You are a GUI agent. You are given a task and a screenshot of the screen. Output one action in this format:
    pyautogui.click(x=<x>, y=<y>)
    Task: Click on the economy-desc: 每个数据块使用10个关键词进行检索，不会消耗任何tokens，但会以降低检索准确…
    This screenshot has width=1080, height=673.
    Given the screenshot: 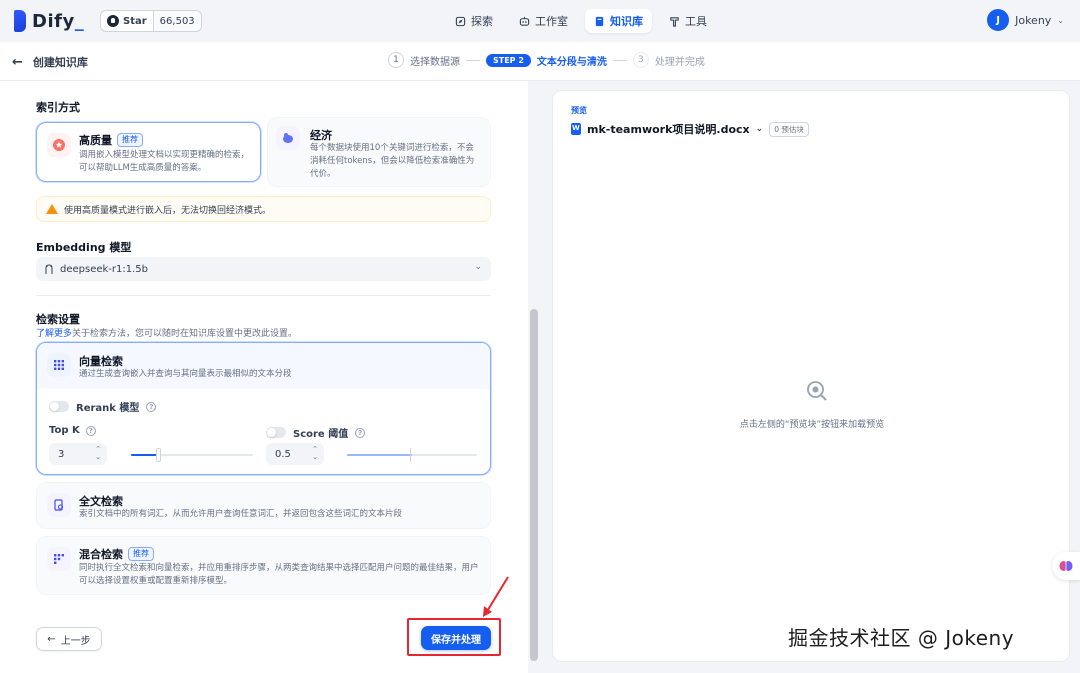 What is the action you would take?
    pyautogui.click(x=392, y=161)
    